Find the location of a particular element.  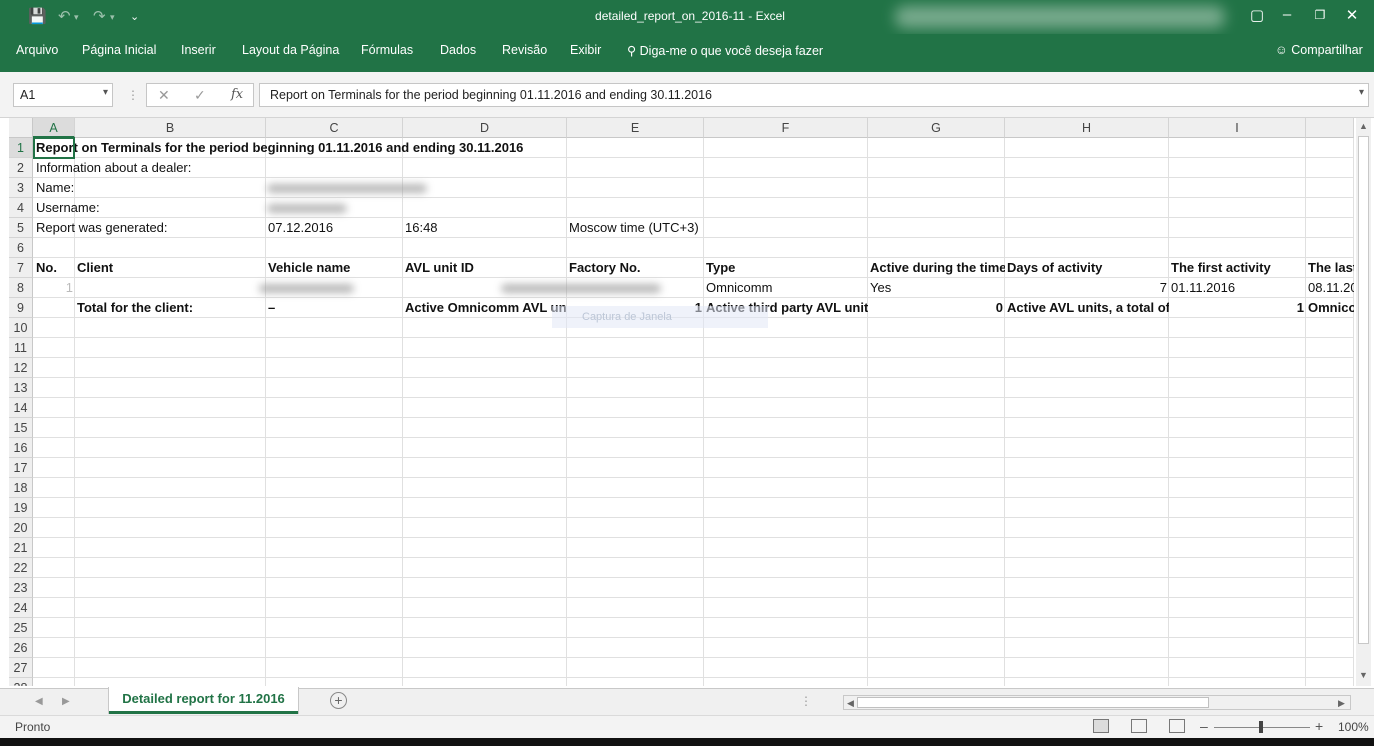

column-header: D is located at coordinates (485, 128).